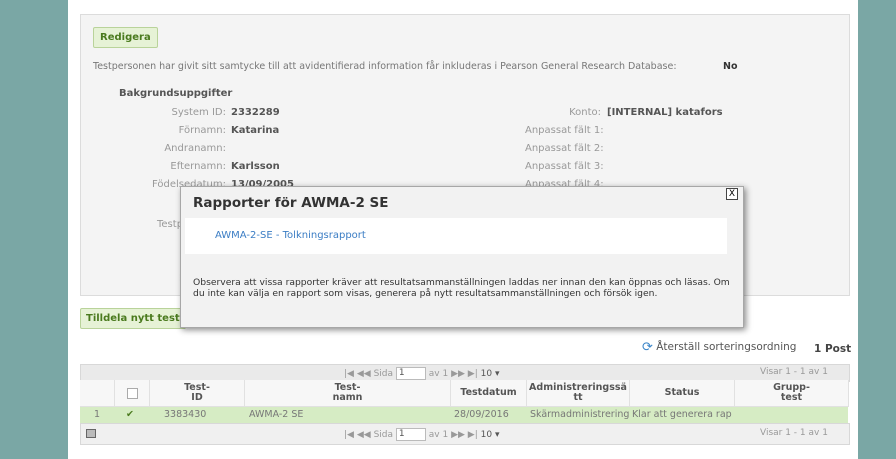  I want to click on report-list: AWMA-2-SE - Tolkningsrapport, so click(456, 236).